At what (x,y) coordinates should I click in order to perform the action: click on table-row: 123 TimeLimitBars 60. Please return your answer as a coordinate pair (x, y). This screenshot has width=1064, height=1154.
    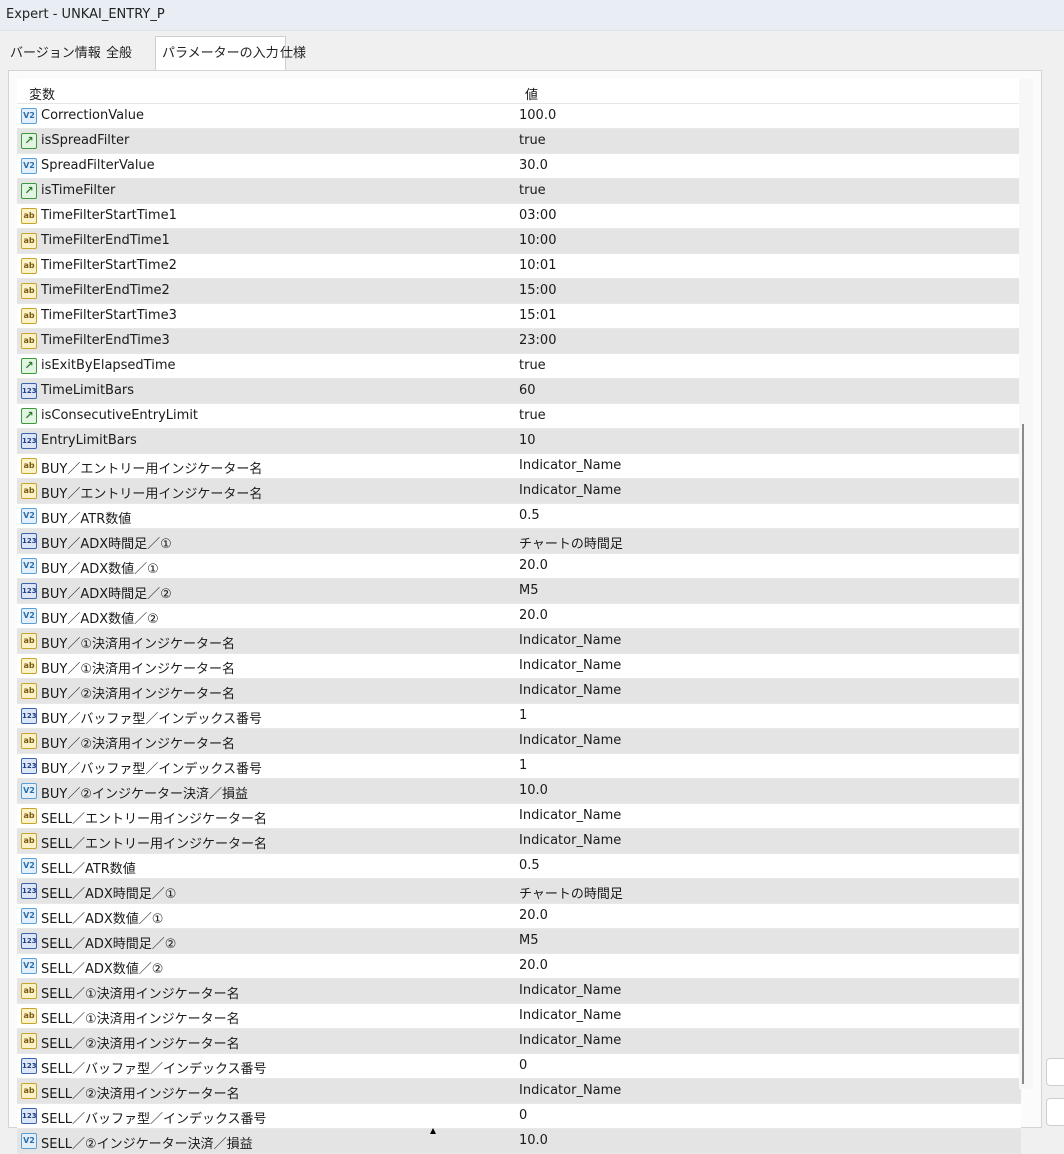
    Looking at the image, I should click on (519, 391).